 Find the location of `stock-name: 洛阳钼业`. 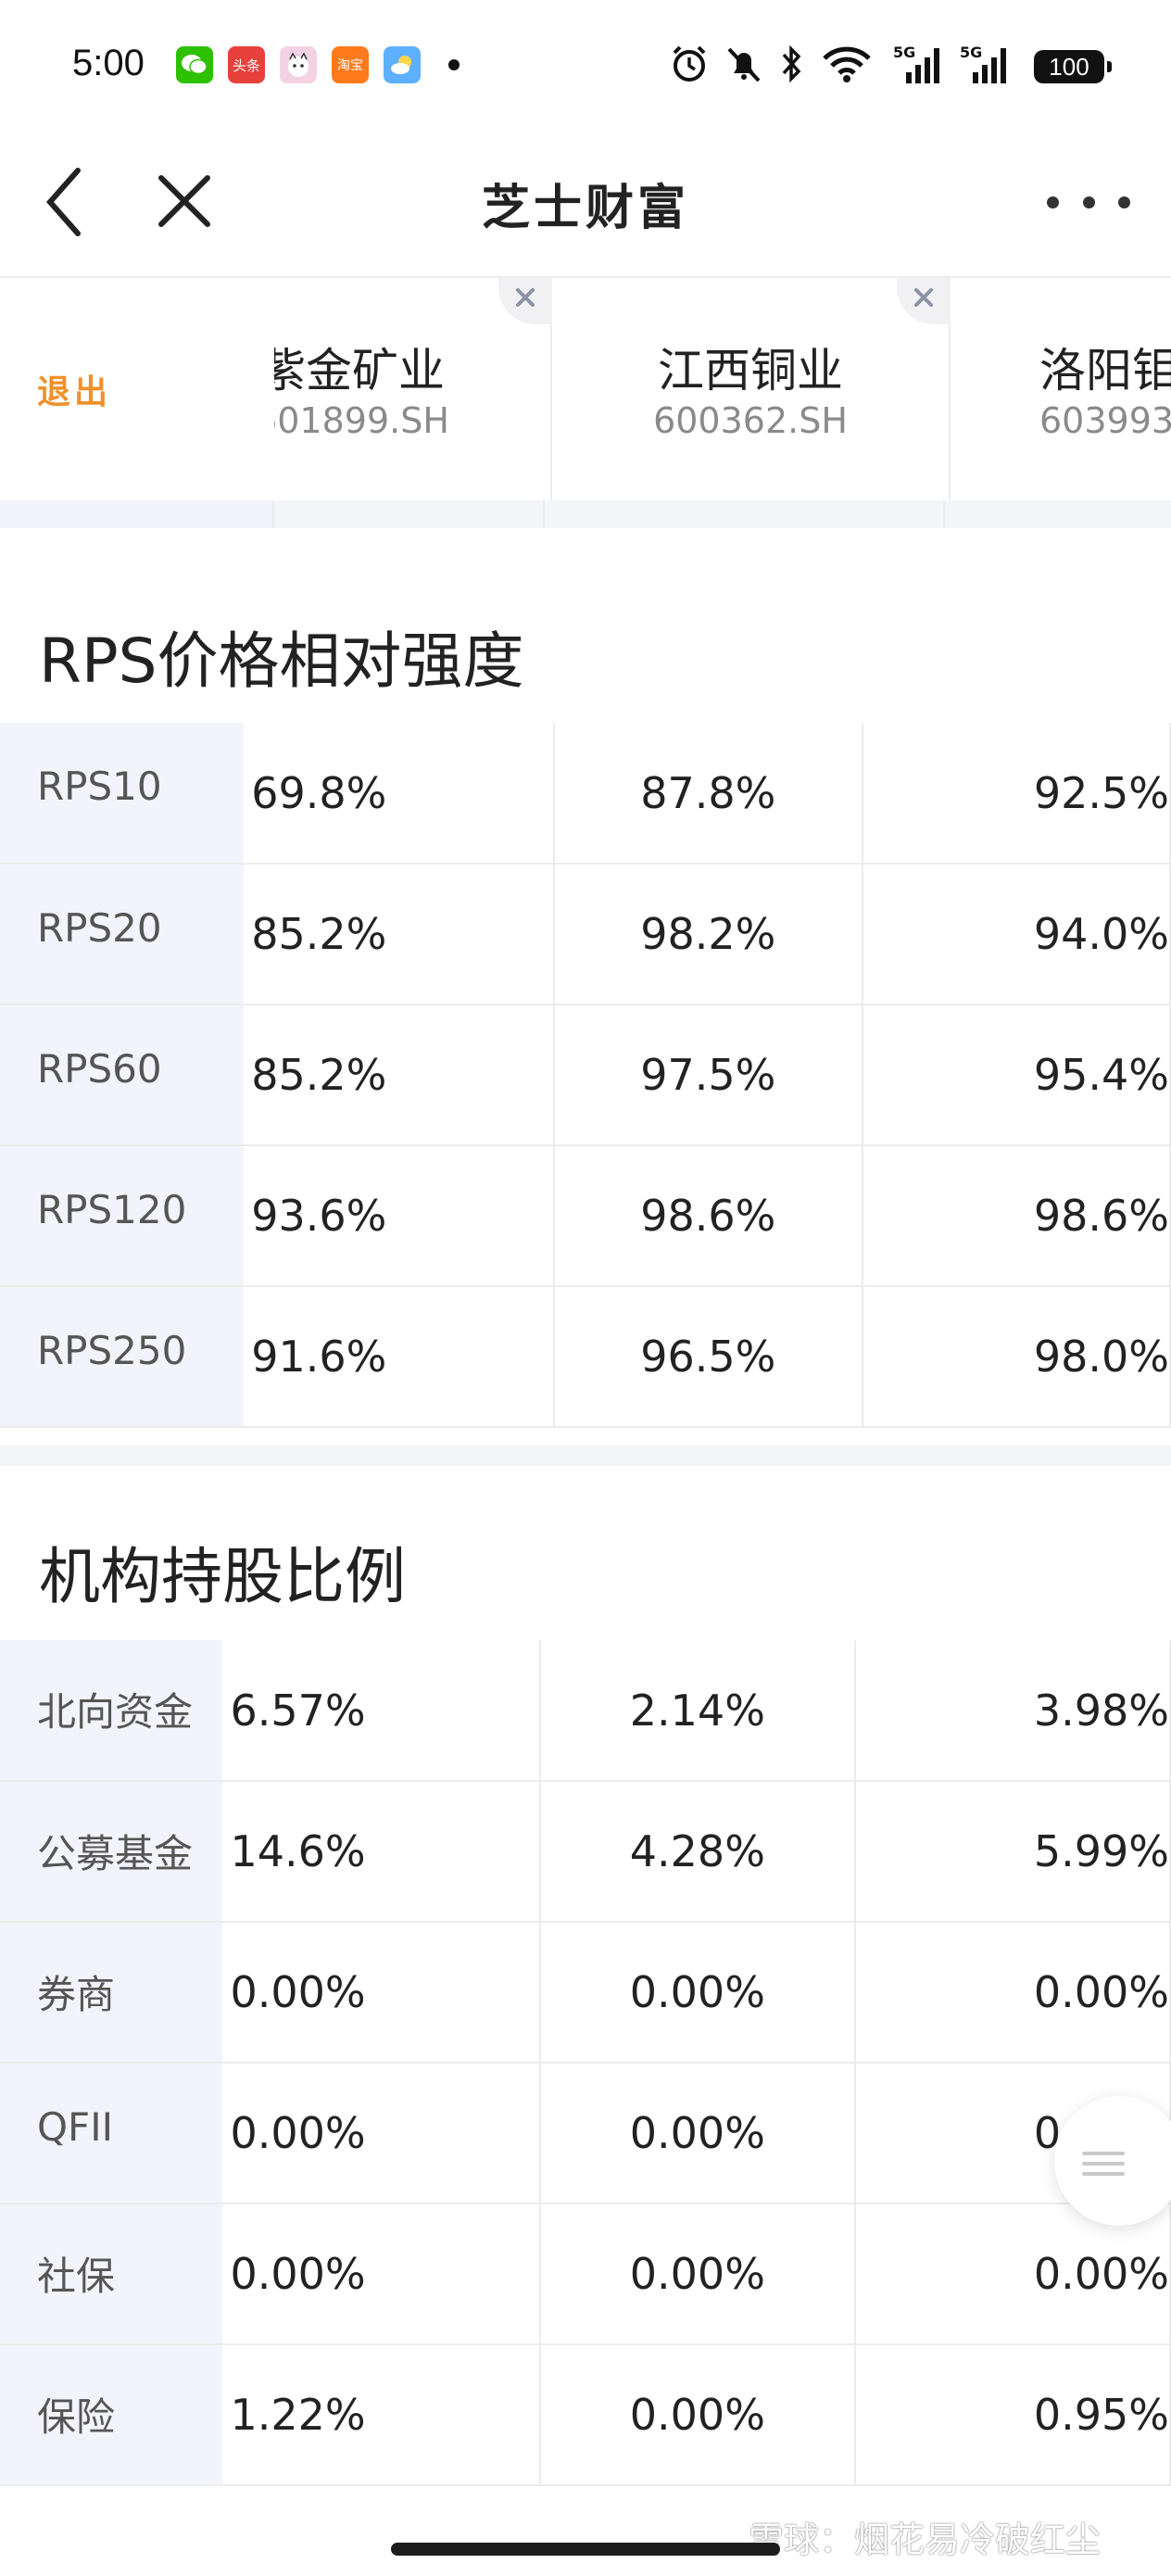

stock-name: 洛阳钼业 is located at coordinates (1105, 371).